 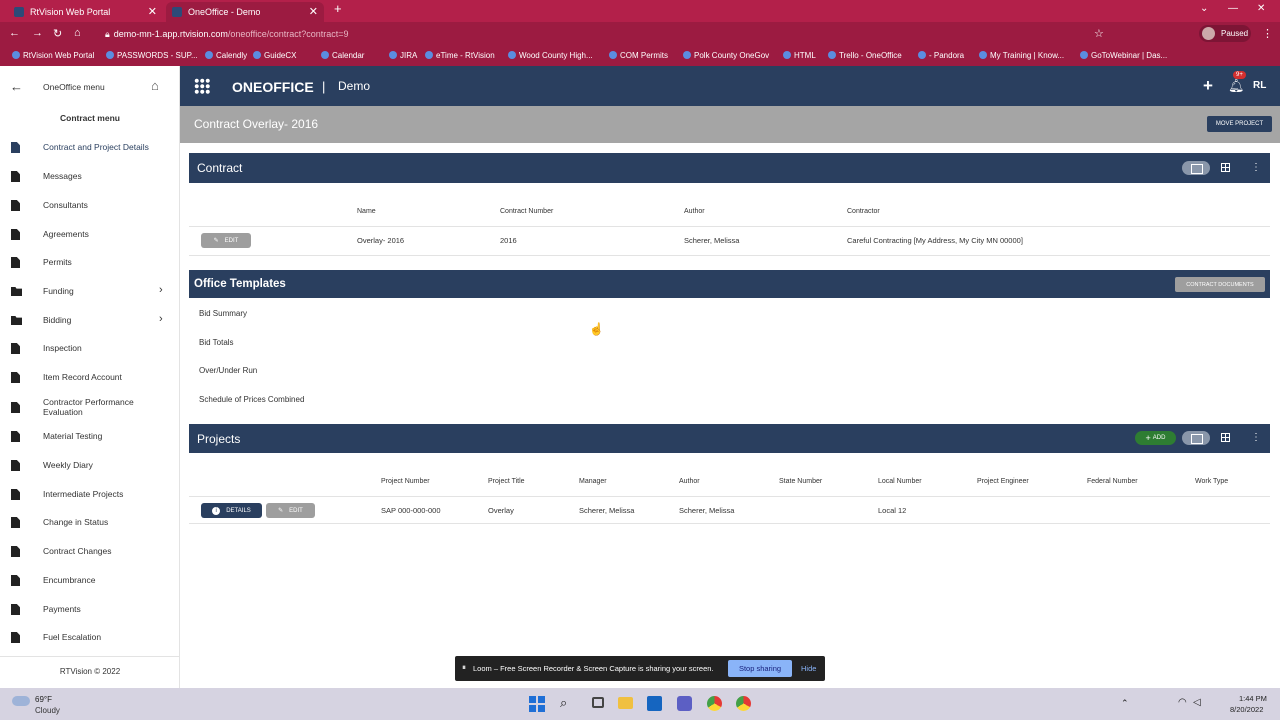 I want to click on sidebar-item: Fuel Escalation, so click(x=90, y=638).